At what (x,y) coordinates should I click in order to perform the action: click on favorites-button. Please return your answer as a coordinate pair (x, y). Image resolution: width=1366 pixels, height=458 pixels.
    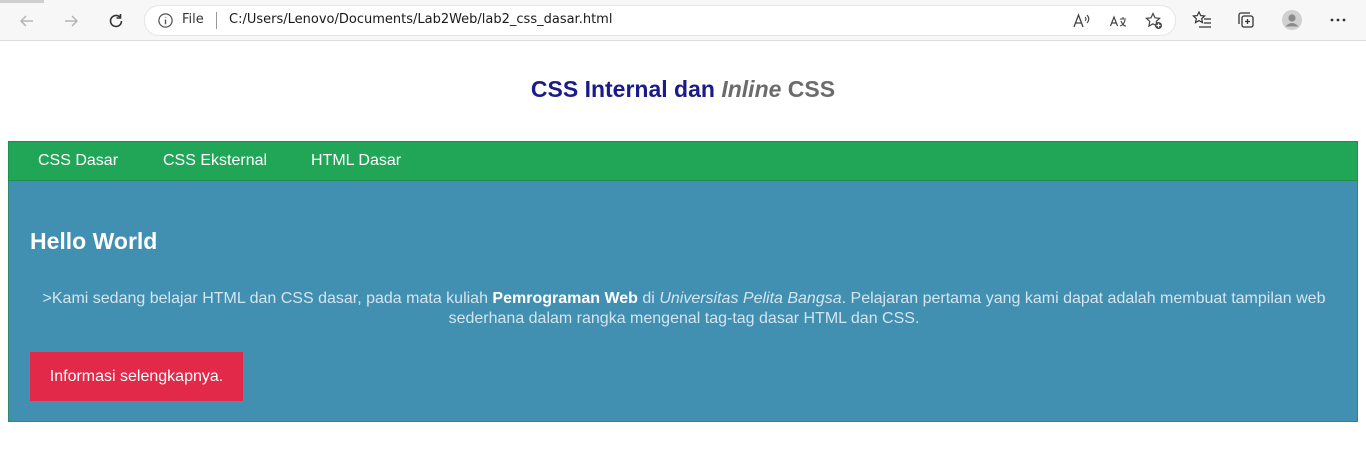
    Looking at the image, I should click on (1202, 20).